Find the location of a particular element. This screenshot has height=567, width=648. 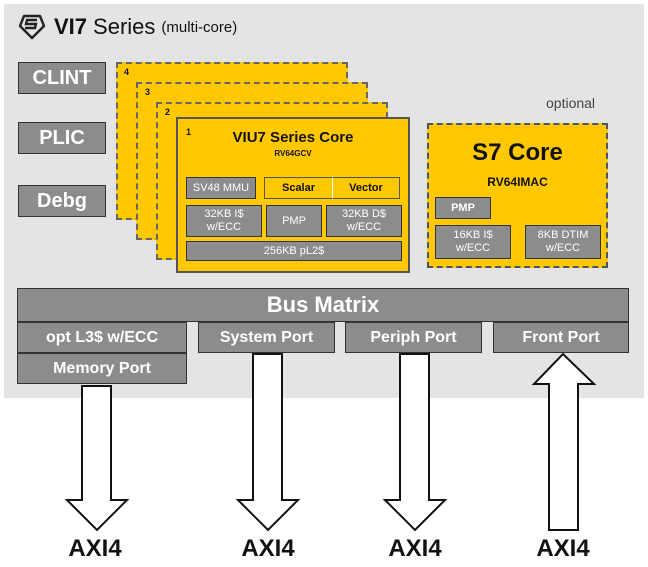

axi4-label-memory: AXI4 is located at coordinates (95, 548).